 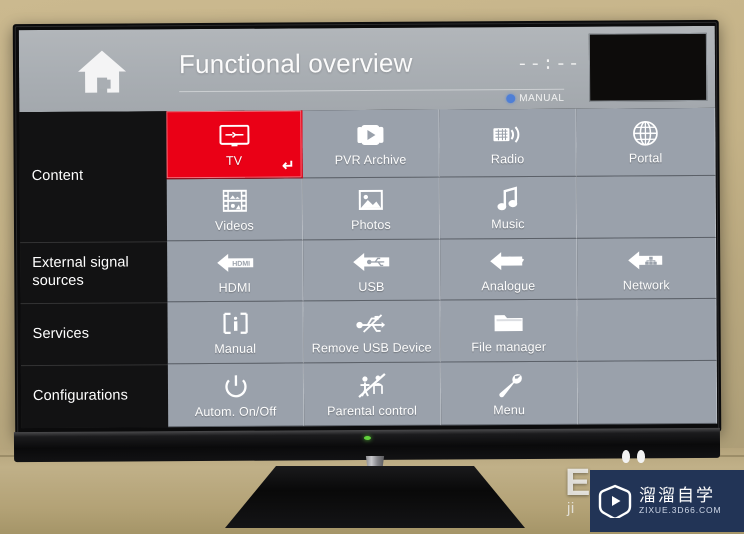 What do you see at coordinates (235, 349) in the screenshot?
I see `tile-label: Manual` at bounding box center [235, 349].